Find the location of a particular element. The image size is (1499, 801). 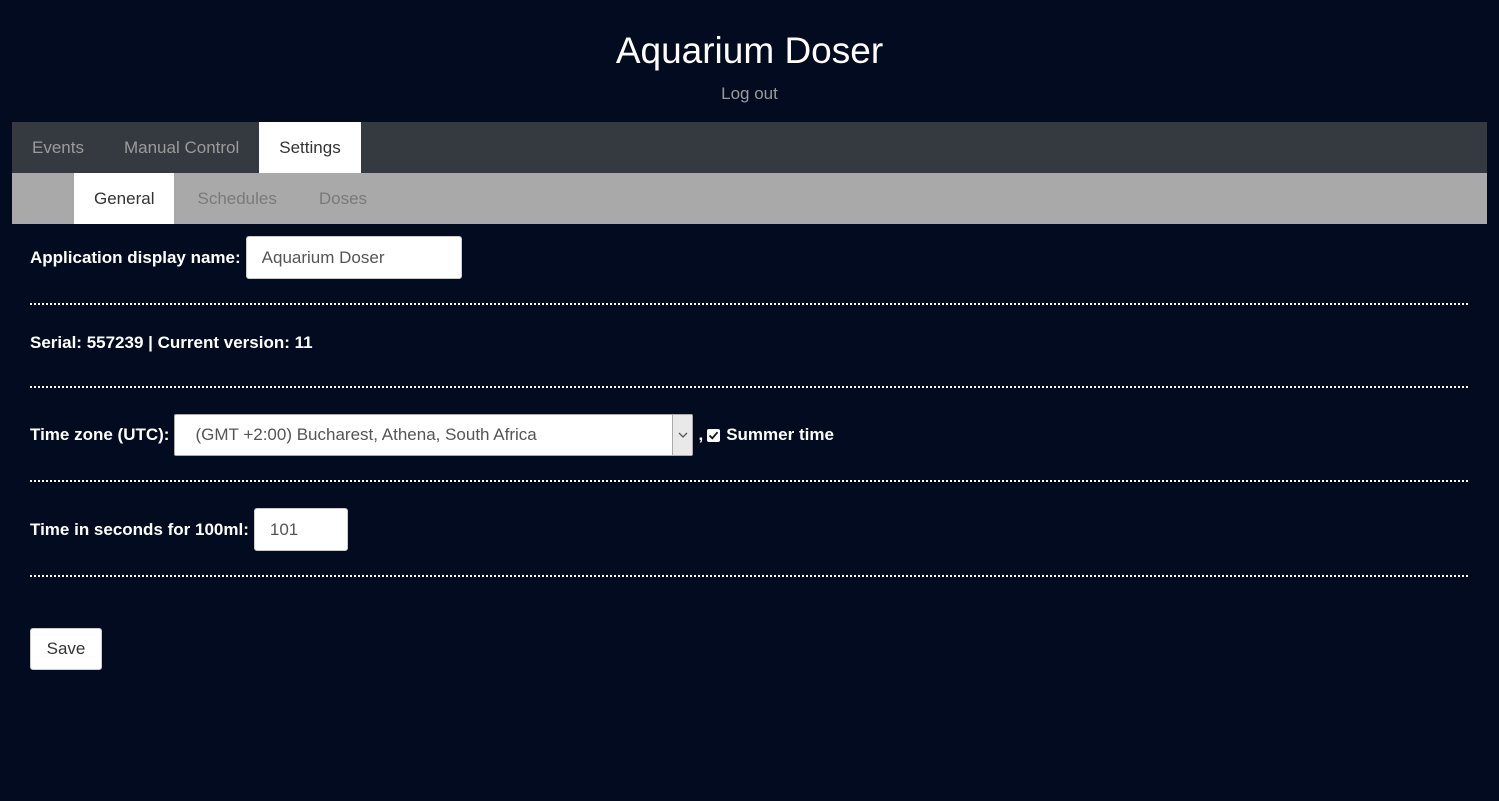

summer-time-checkbox is located at coordinates (714, 435).